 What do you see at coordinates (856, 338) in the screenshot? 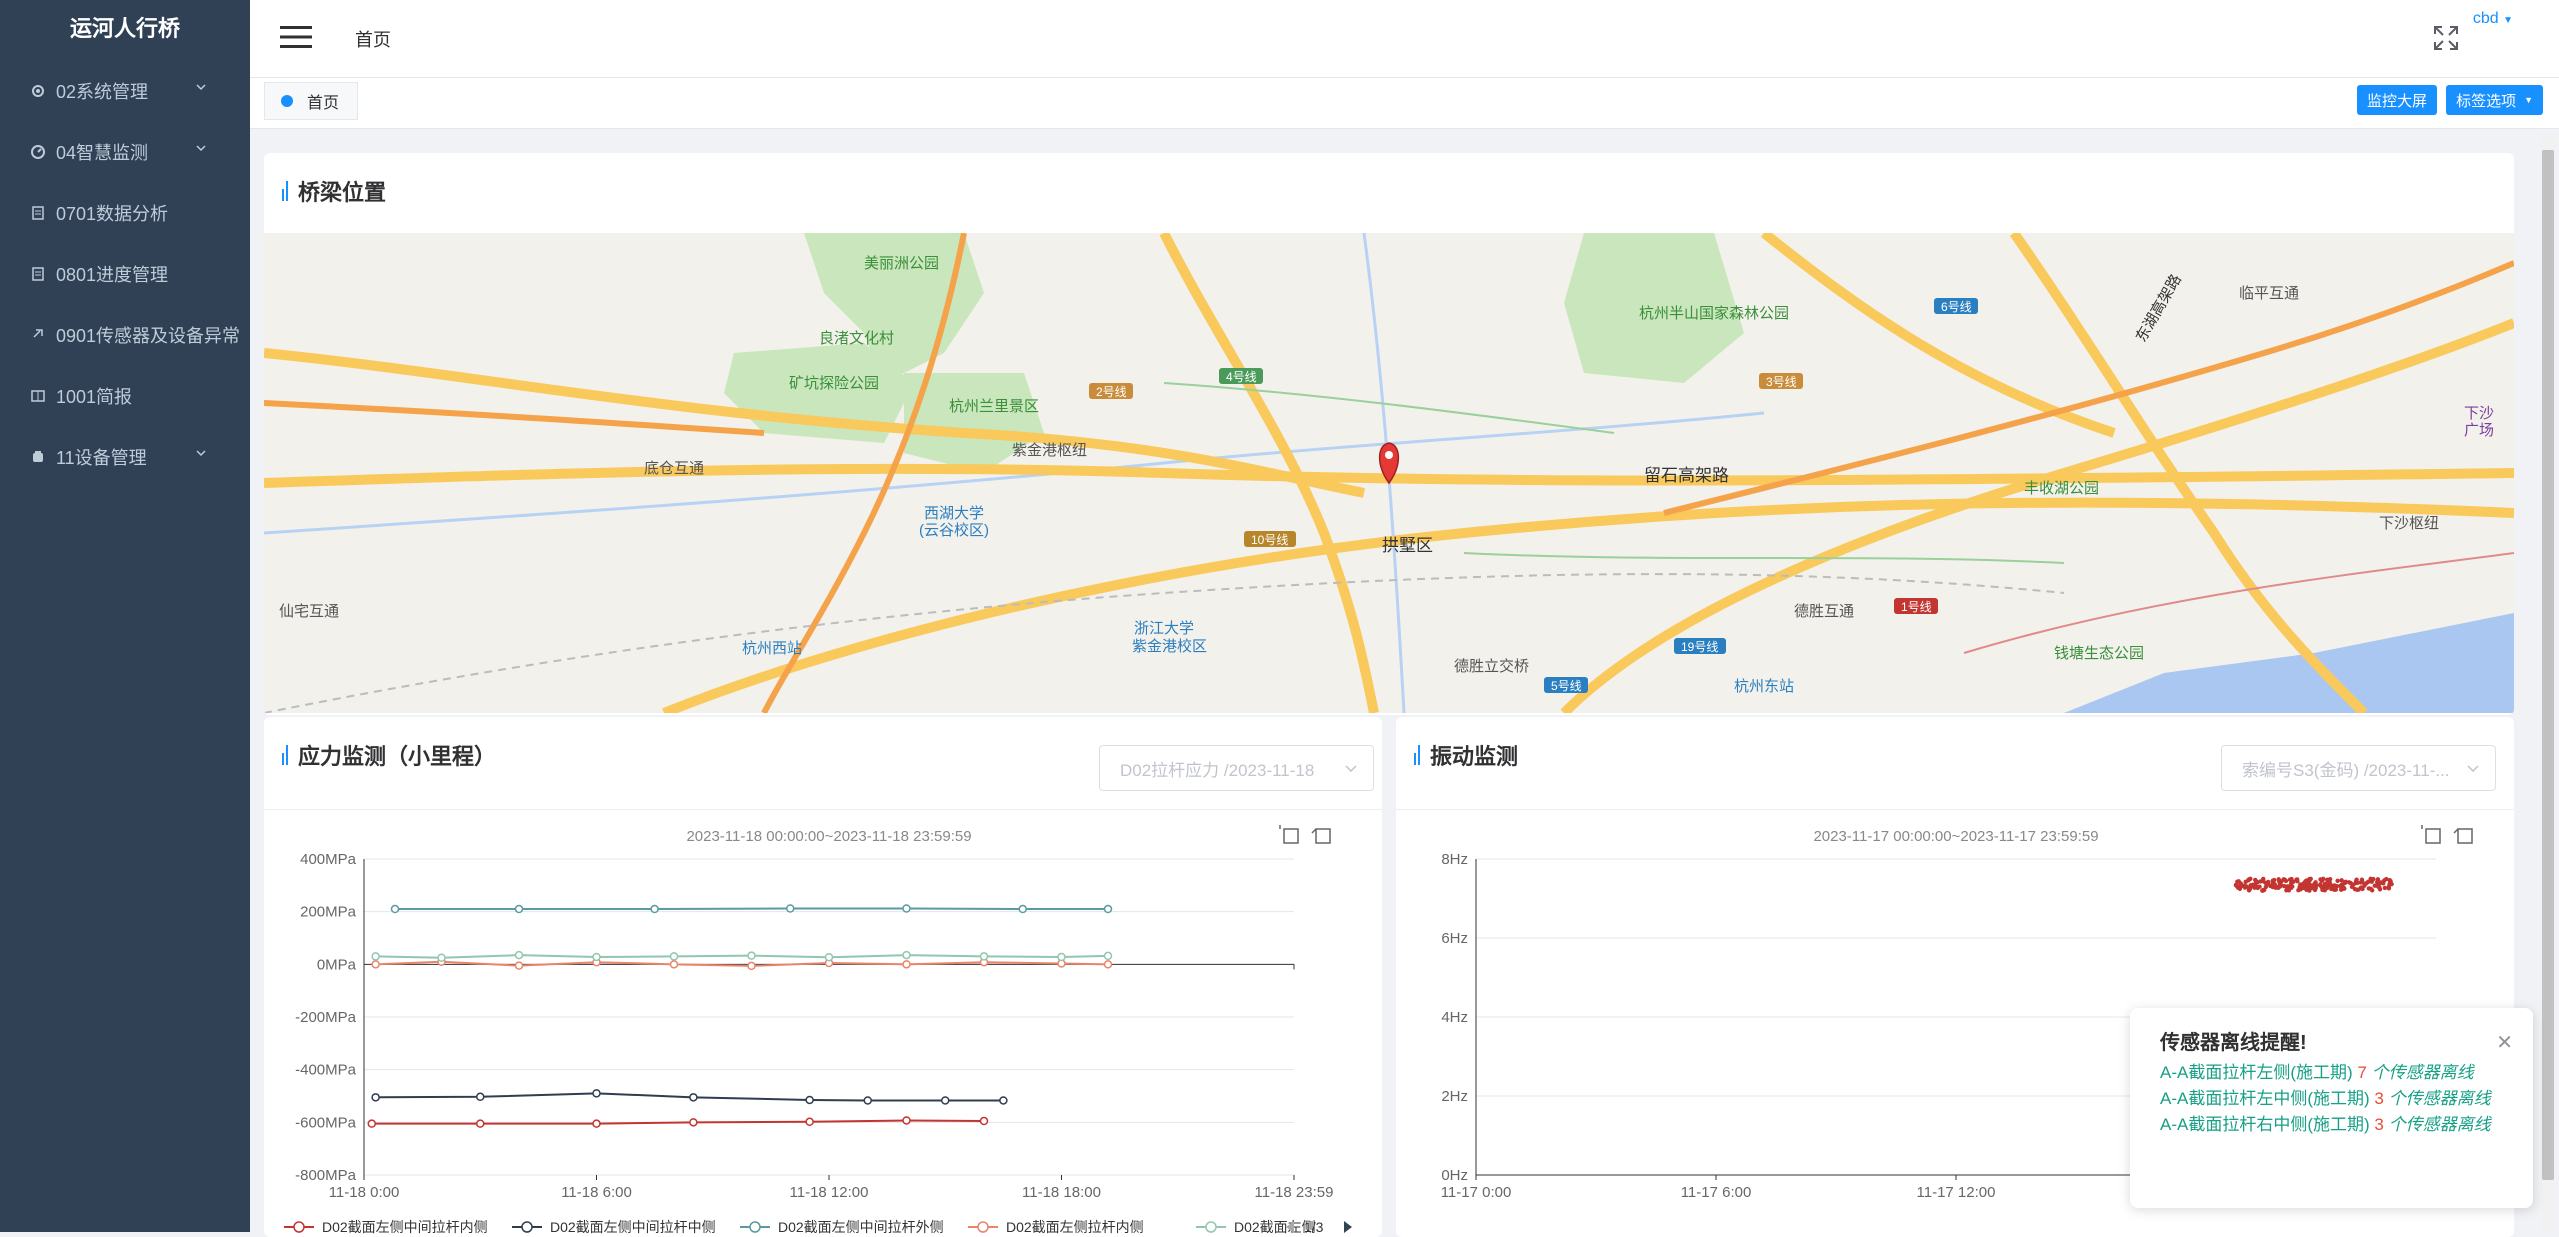
I see `map-label: 良渚文化村` at bounding box center [856, 338].